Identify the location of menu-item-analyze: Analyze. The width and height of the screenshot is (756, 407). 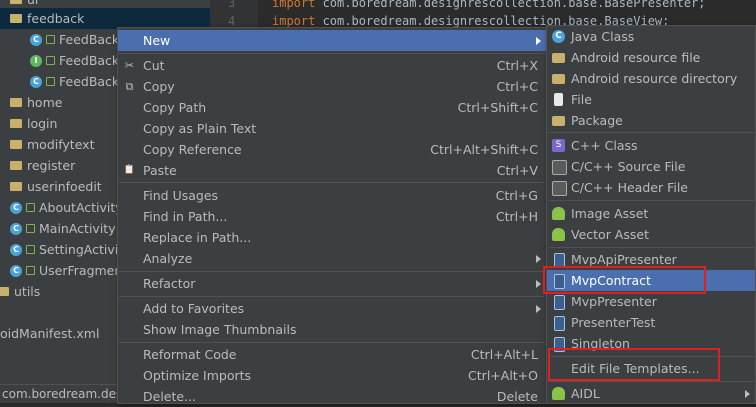
(332, 258).